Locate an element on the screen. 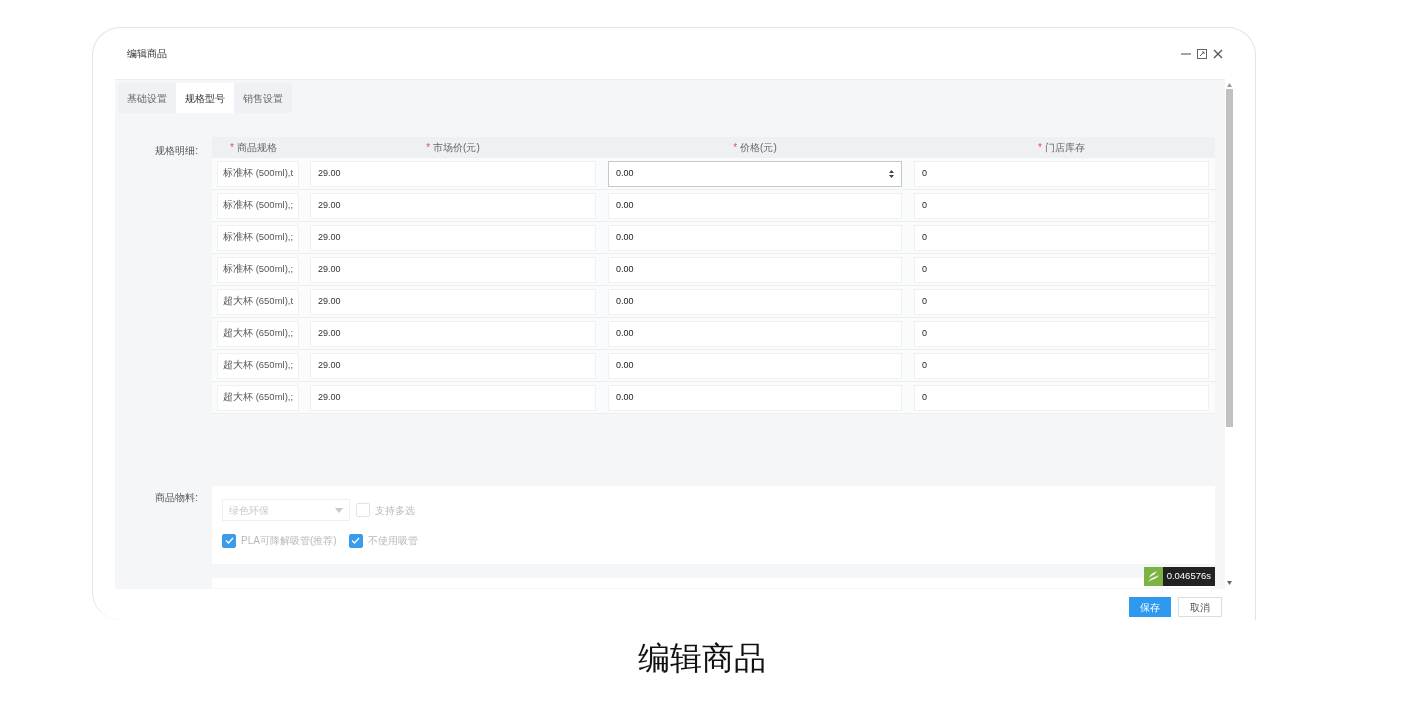 Image resolution: width=1404 pixels, height=706 pixels. maximize-icon is located at coordinates (1202, 53).